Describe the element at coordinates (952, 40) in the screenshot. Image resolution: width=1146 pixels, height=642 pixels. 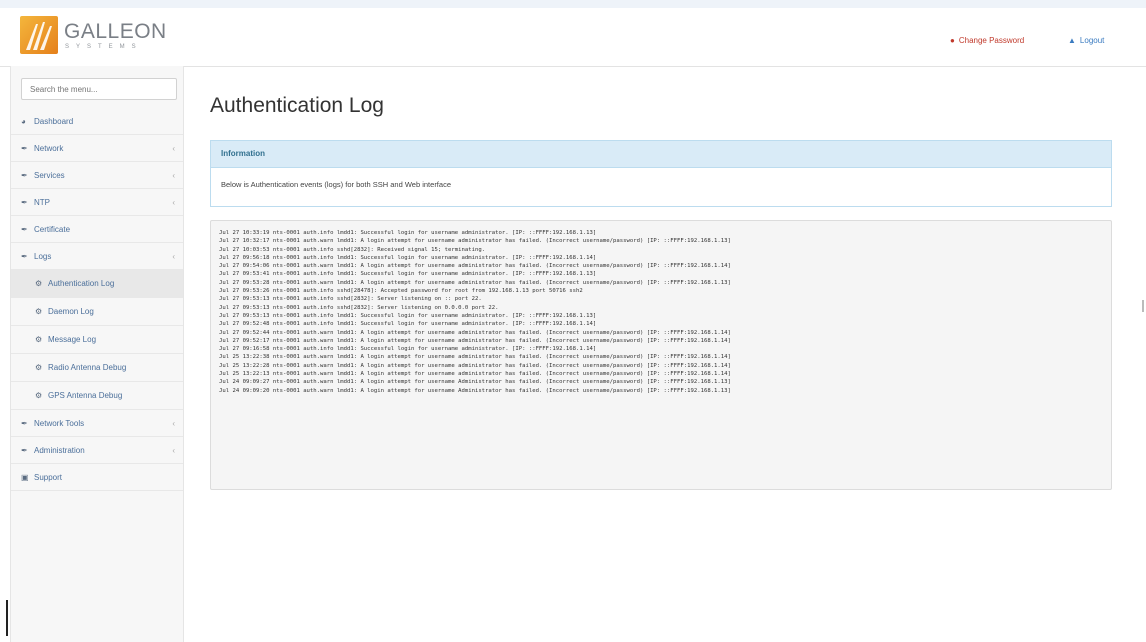
I see `lock-icon: ●` at that location.